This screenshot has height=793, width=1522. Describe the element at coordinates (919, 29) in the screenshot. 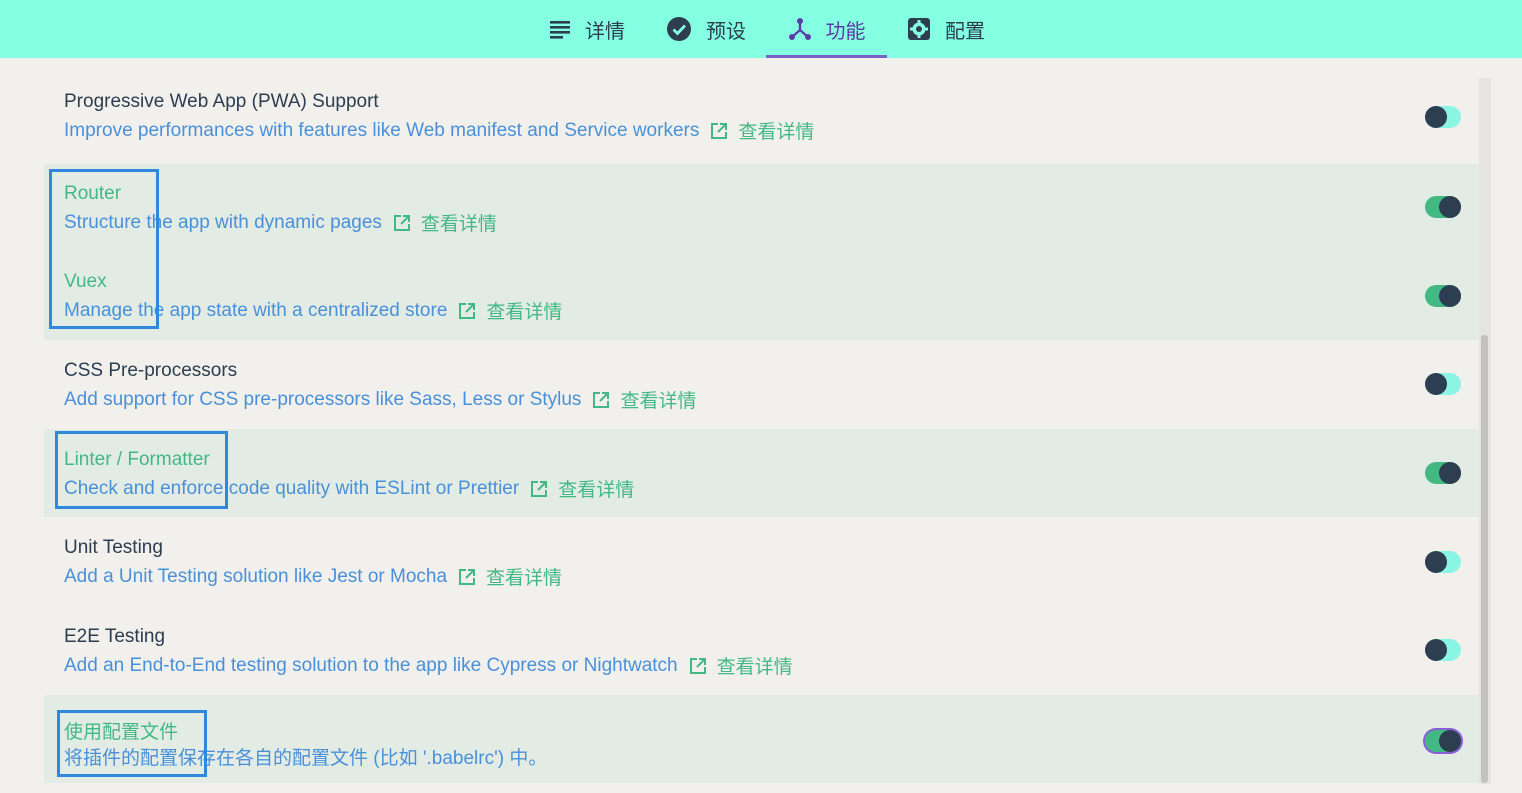

I see `gear-icon` at that location.